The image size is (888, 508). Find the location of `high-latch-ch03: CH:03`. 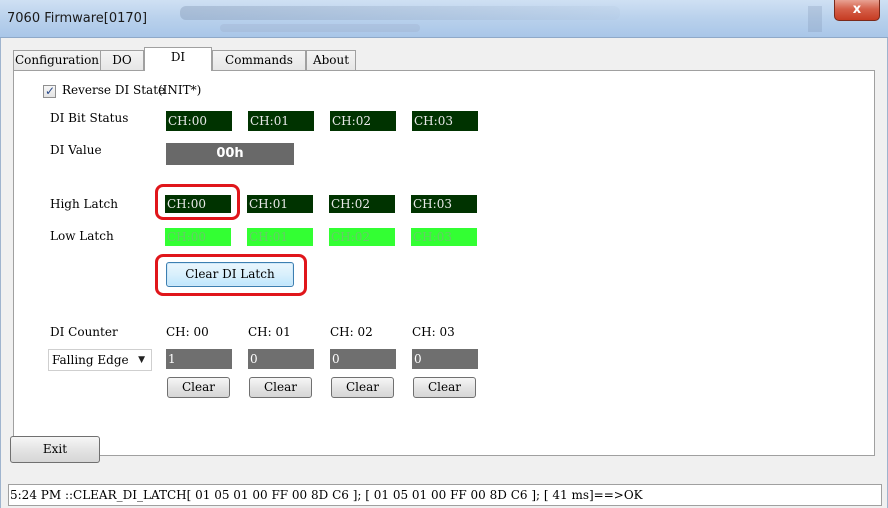

high-latch-ch03: CH:03 is located at coordinates (444, 204).